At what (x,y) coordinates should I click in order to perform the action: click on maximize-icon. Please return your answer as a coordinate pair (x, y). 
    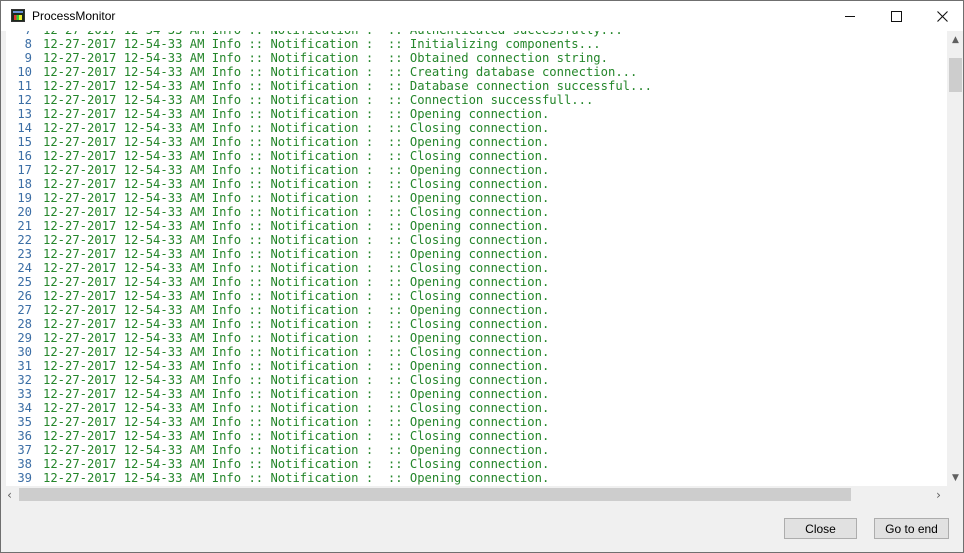
    Looking at the image, I should click on (896, 16).